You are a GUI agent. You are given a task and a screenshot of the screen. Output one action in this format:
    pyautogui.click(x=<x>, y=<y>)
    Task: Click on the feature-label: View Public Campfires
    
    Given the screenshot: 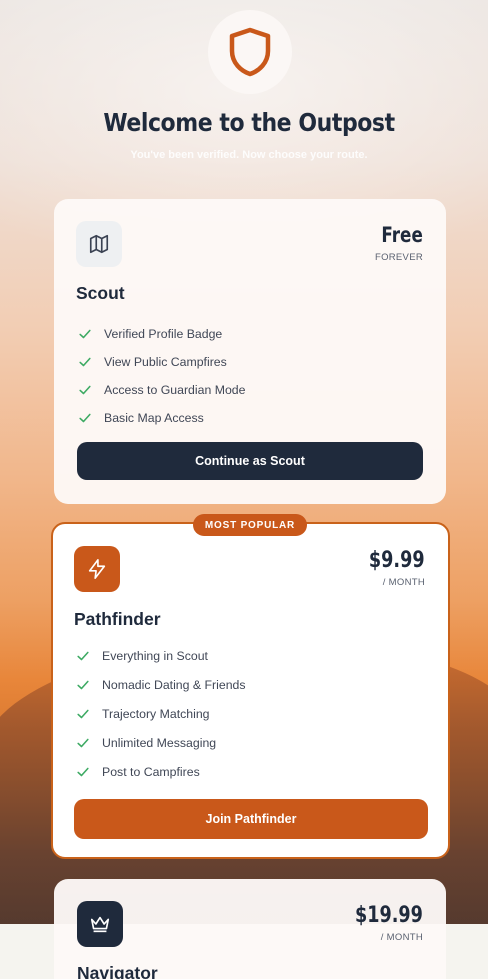 What is the action you would take?
    pyautogui.click(x=165, y=362)
    